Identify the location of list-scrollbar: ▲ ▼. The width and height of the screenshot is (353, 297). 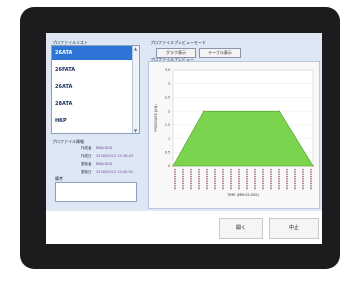
(135, 89).